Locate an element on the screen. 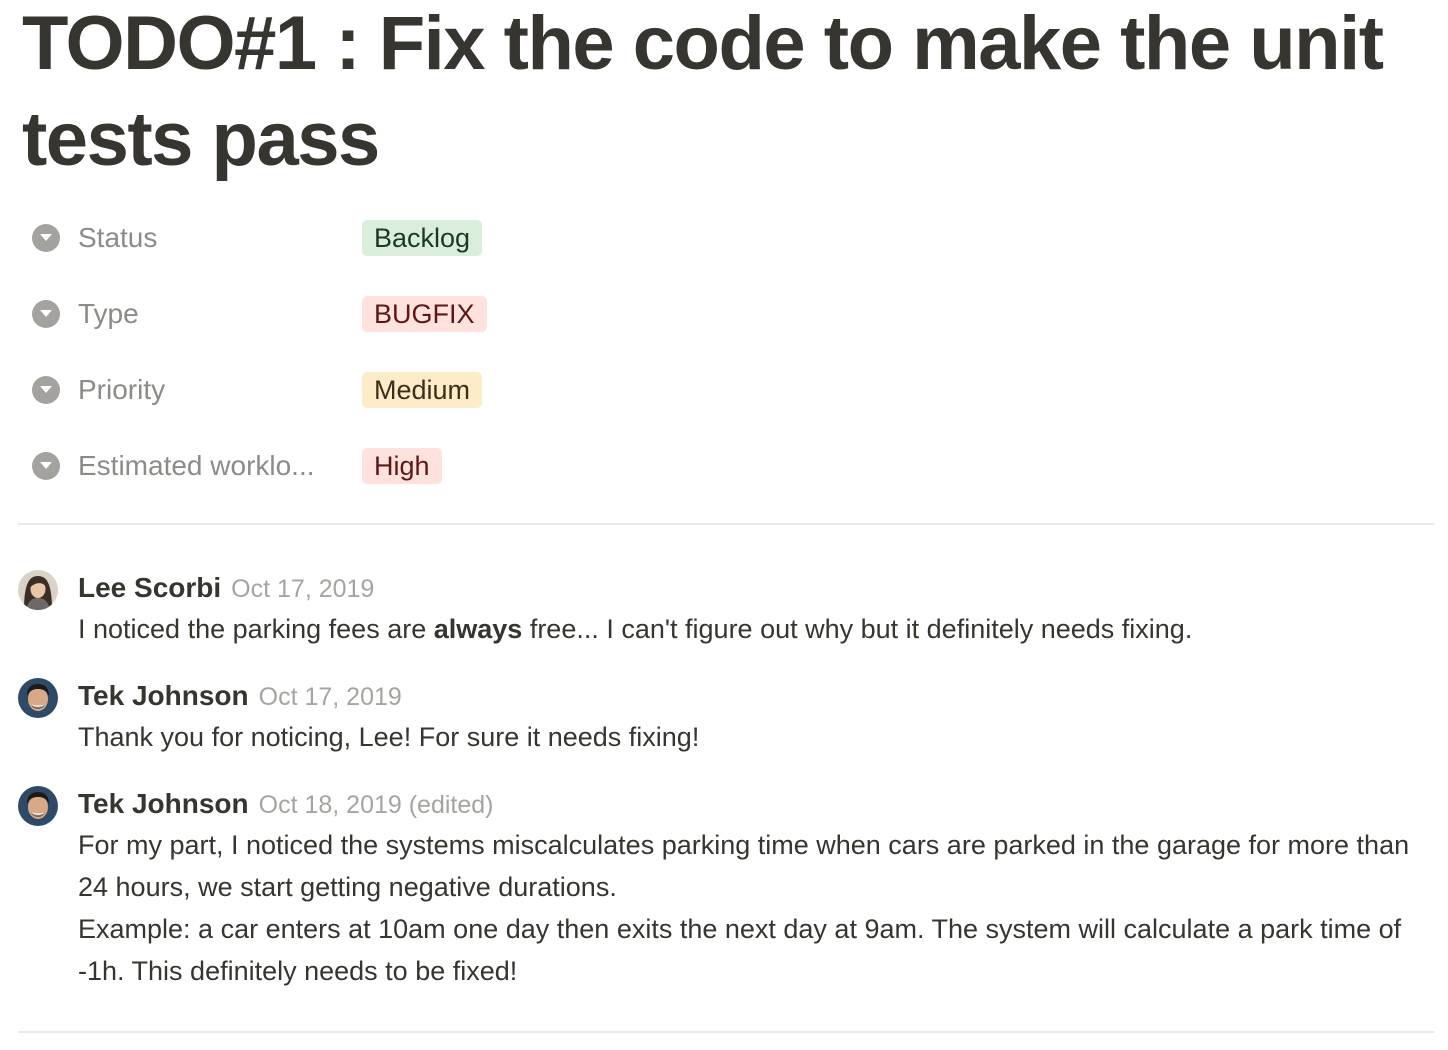 Image resolution: width=1448 pixels, height=1050 pixels. comment-header: Tek Johnson Oct 17, 2019 is located at coordinates (240, 698).